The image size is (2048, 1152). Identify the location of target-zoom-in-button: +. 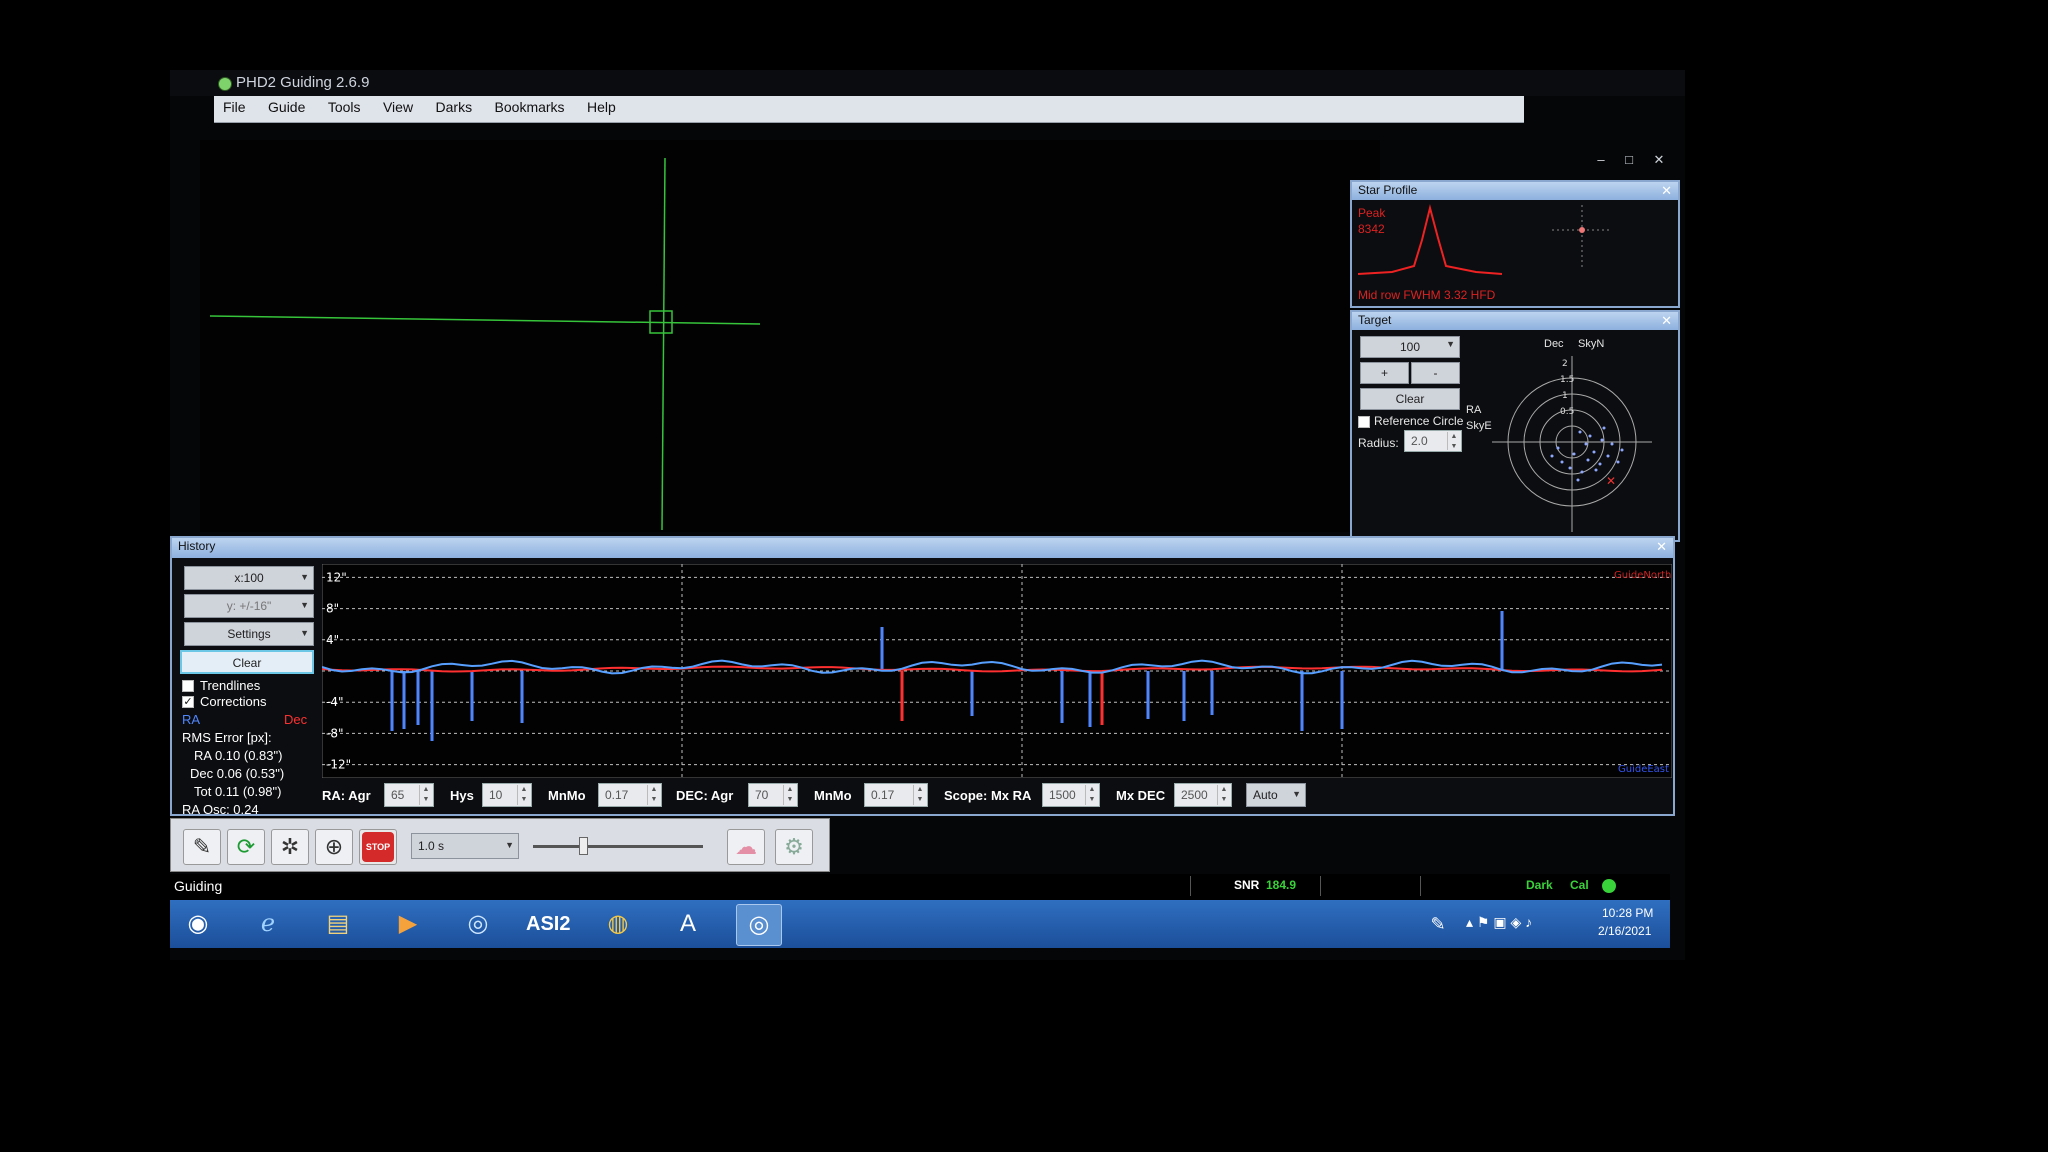
(1384, 373).